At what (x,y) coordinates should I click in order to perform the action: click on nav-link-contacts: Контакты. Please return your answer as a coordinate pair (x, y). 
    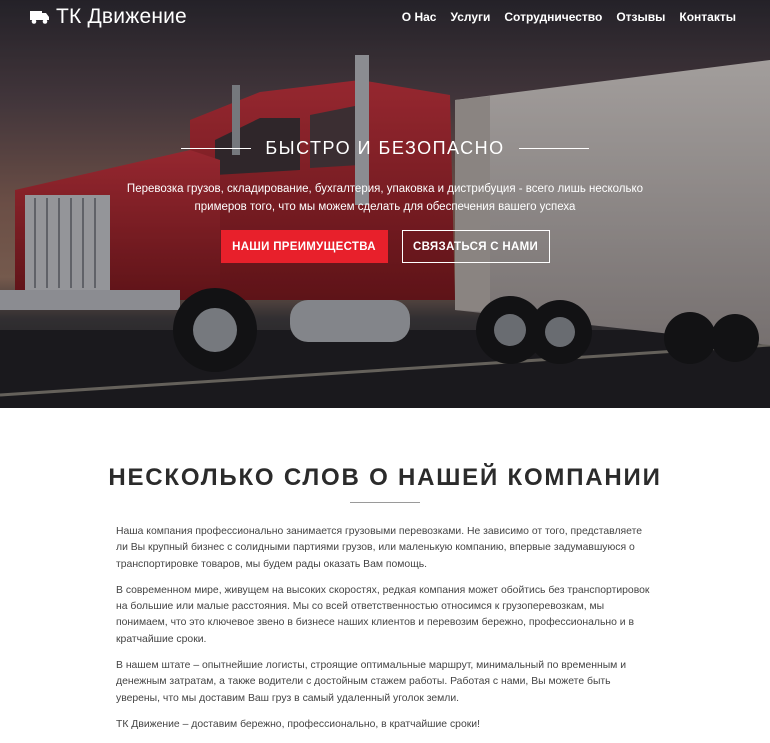
    Looking at the image, I should click on (707, 17).